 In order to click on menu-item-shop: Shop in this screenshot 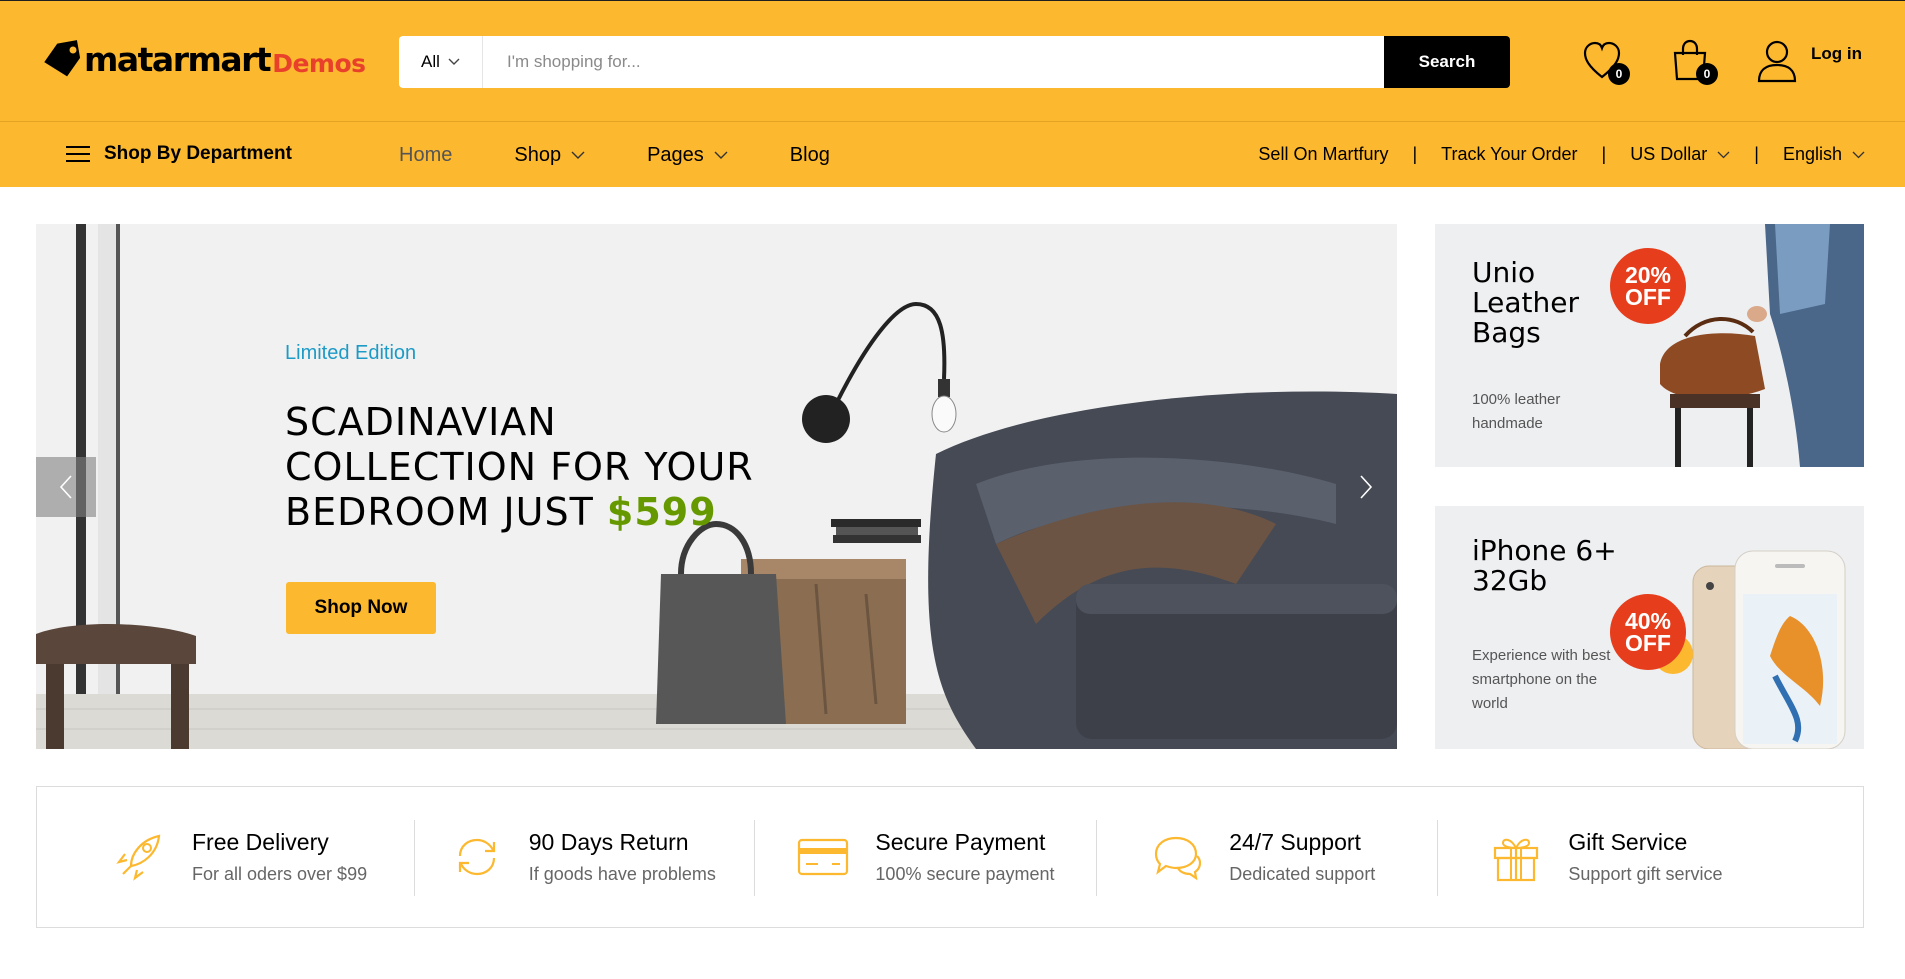, I will do `click(549, 155)`.